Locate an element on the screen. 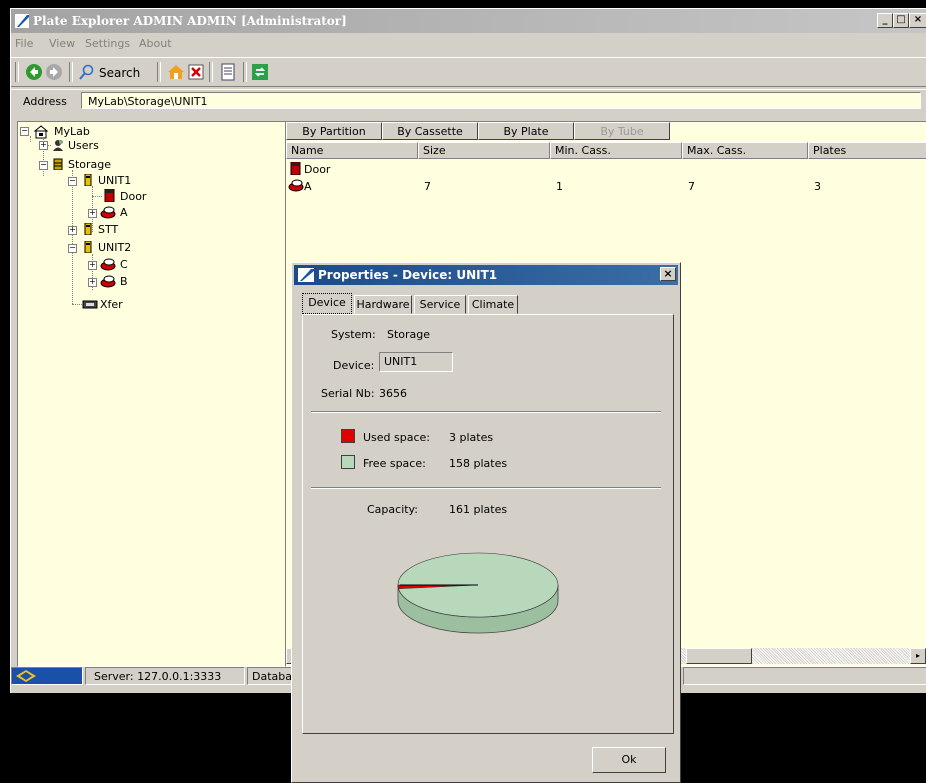  tree-item-storage: Storage is located at coordinates (89, 164).